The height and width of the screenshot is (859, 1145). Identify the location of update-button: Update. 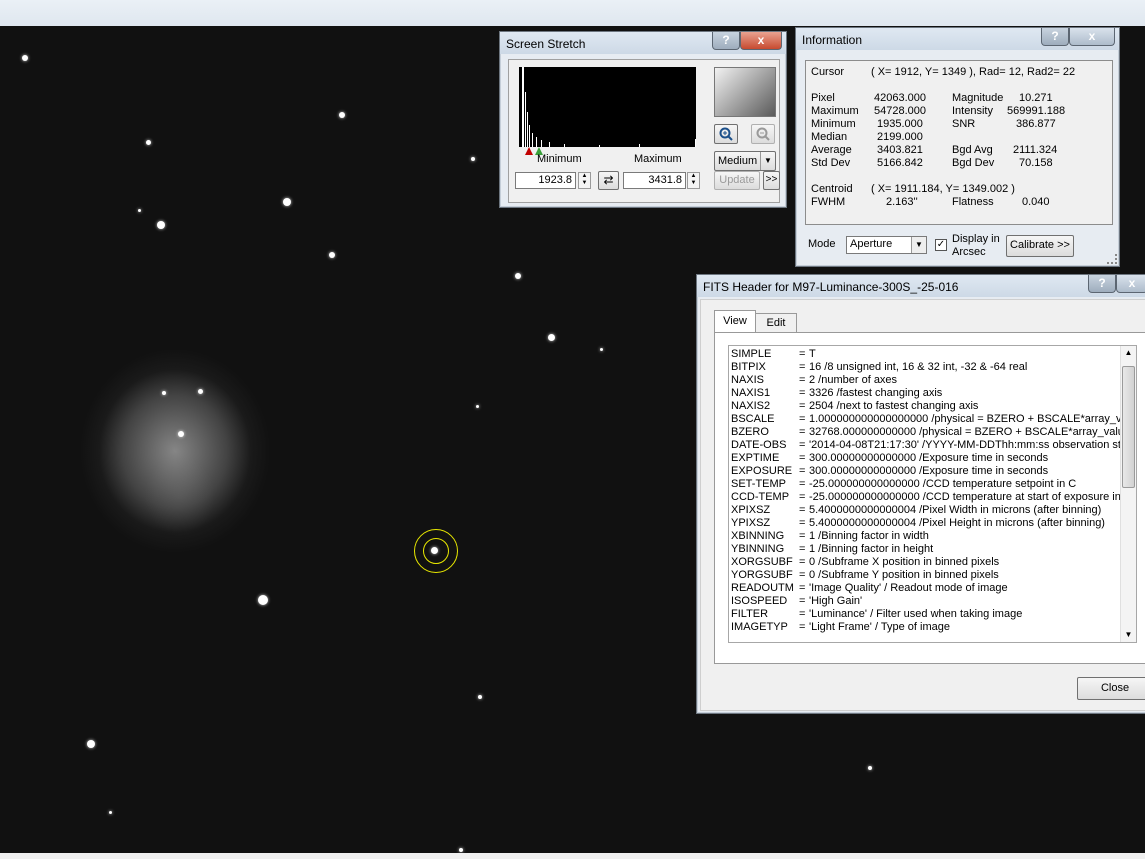
(737, 180).